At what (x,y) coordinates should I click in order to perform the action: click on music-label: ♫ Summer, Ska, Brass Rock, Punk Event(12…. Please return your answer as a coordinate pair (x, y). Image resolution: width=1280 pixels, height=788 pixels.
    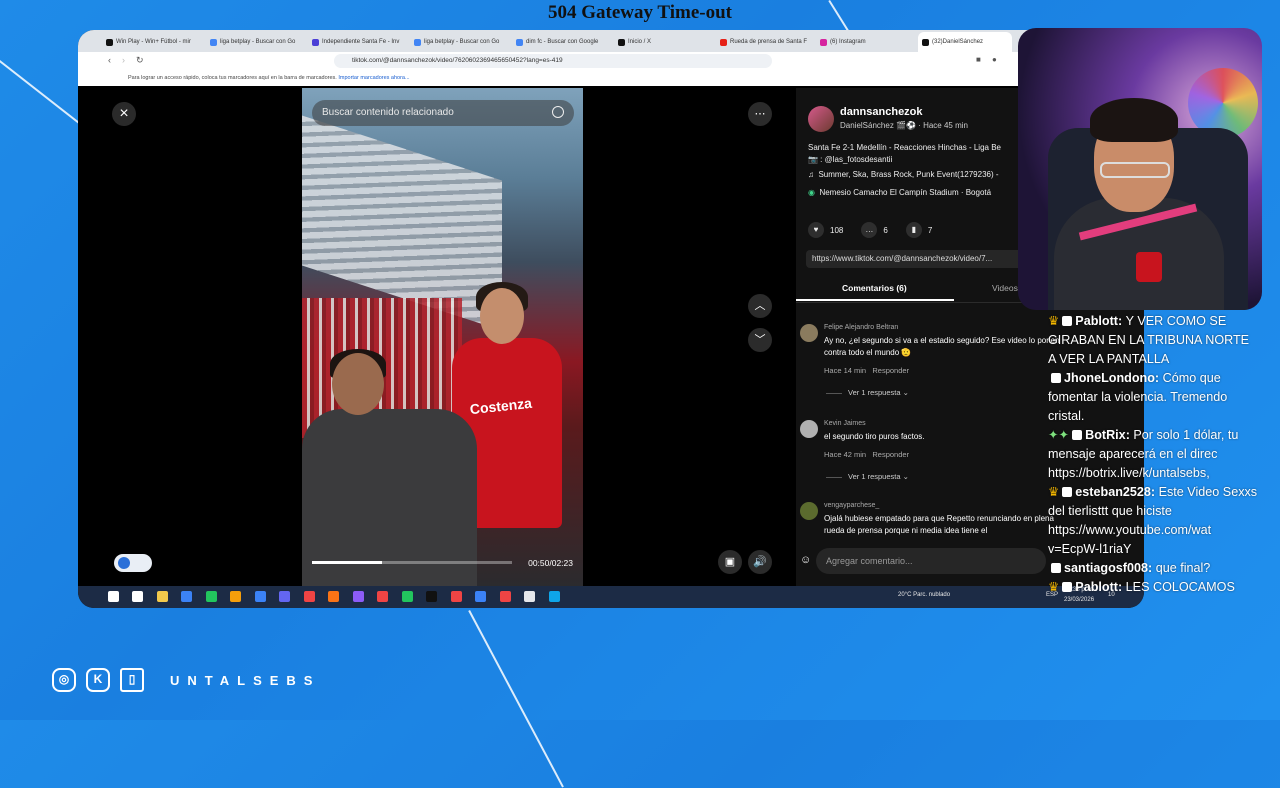
    Looking at the image, I should click on (903, 174).